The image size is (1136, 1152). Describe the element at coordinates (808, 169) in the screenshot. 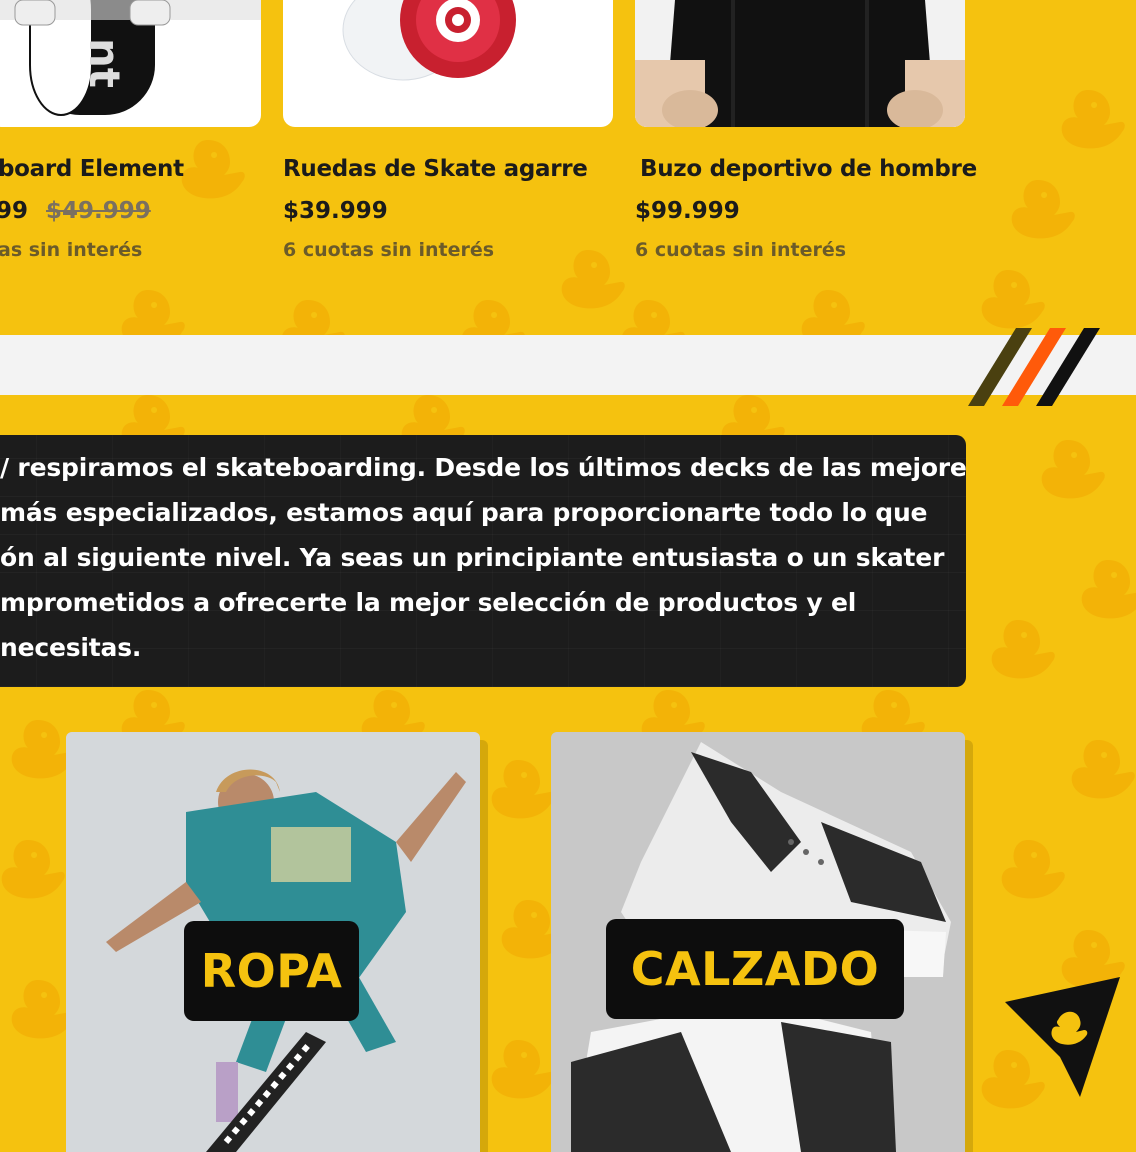

I see `product-name: Buzo deportivo de hombre` at that location.